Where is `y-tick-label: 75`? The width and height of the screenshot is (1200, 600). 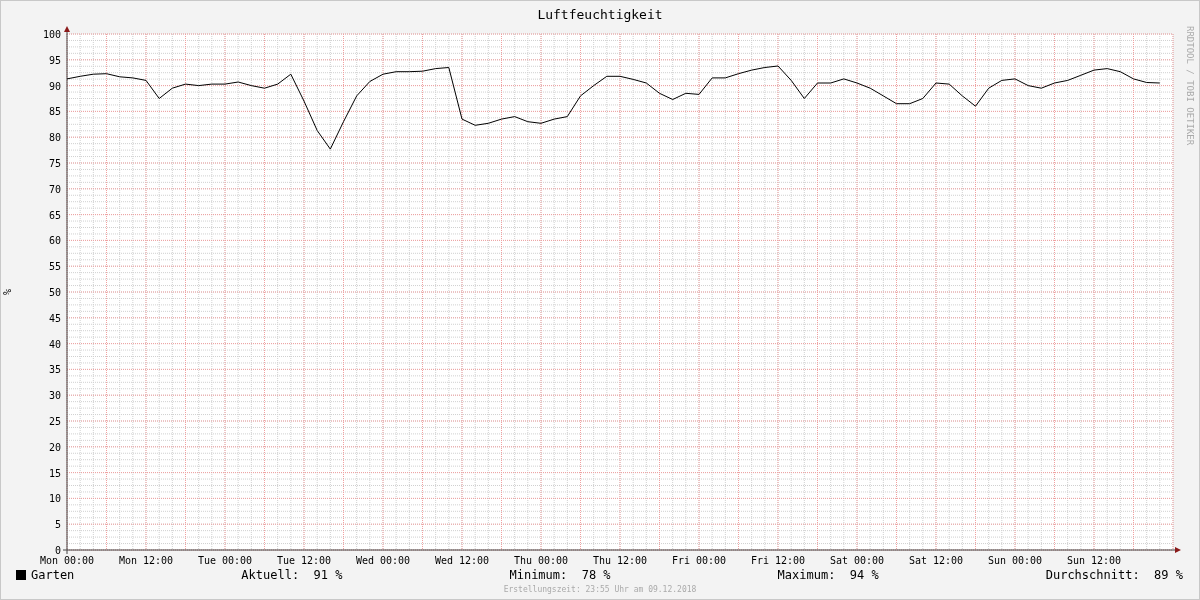 y-tick-label: 75 is located at coordinates (54, 163).